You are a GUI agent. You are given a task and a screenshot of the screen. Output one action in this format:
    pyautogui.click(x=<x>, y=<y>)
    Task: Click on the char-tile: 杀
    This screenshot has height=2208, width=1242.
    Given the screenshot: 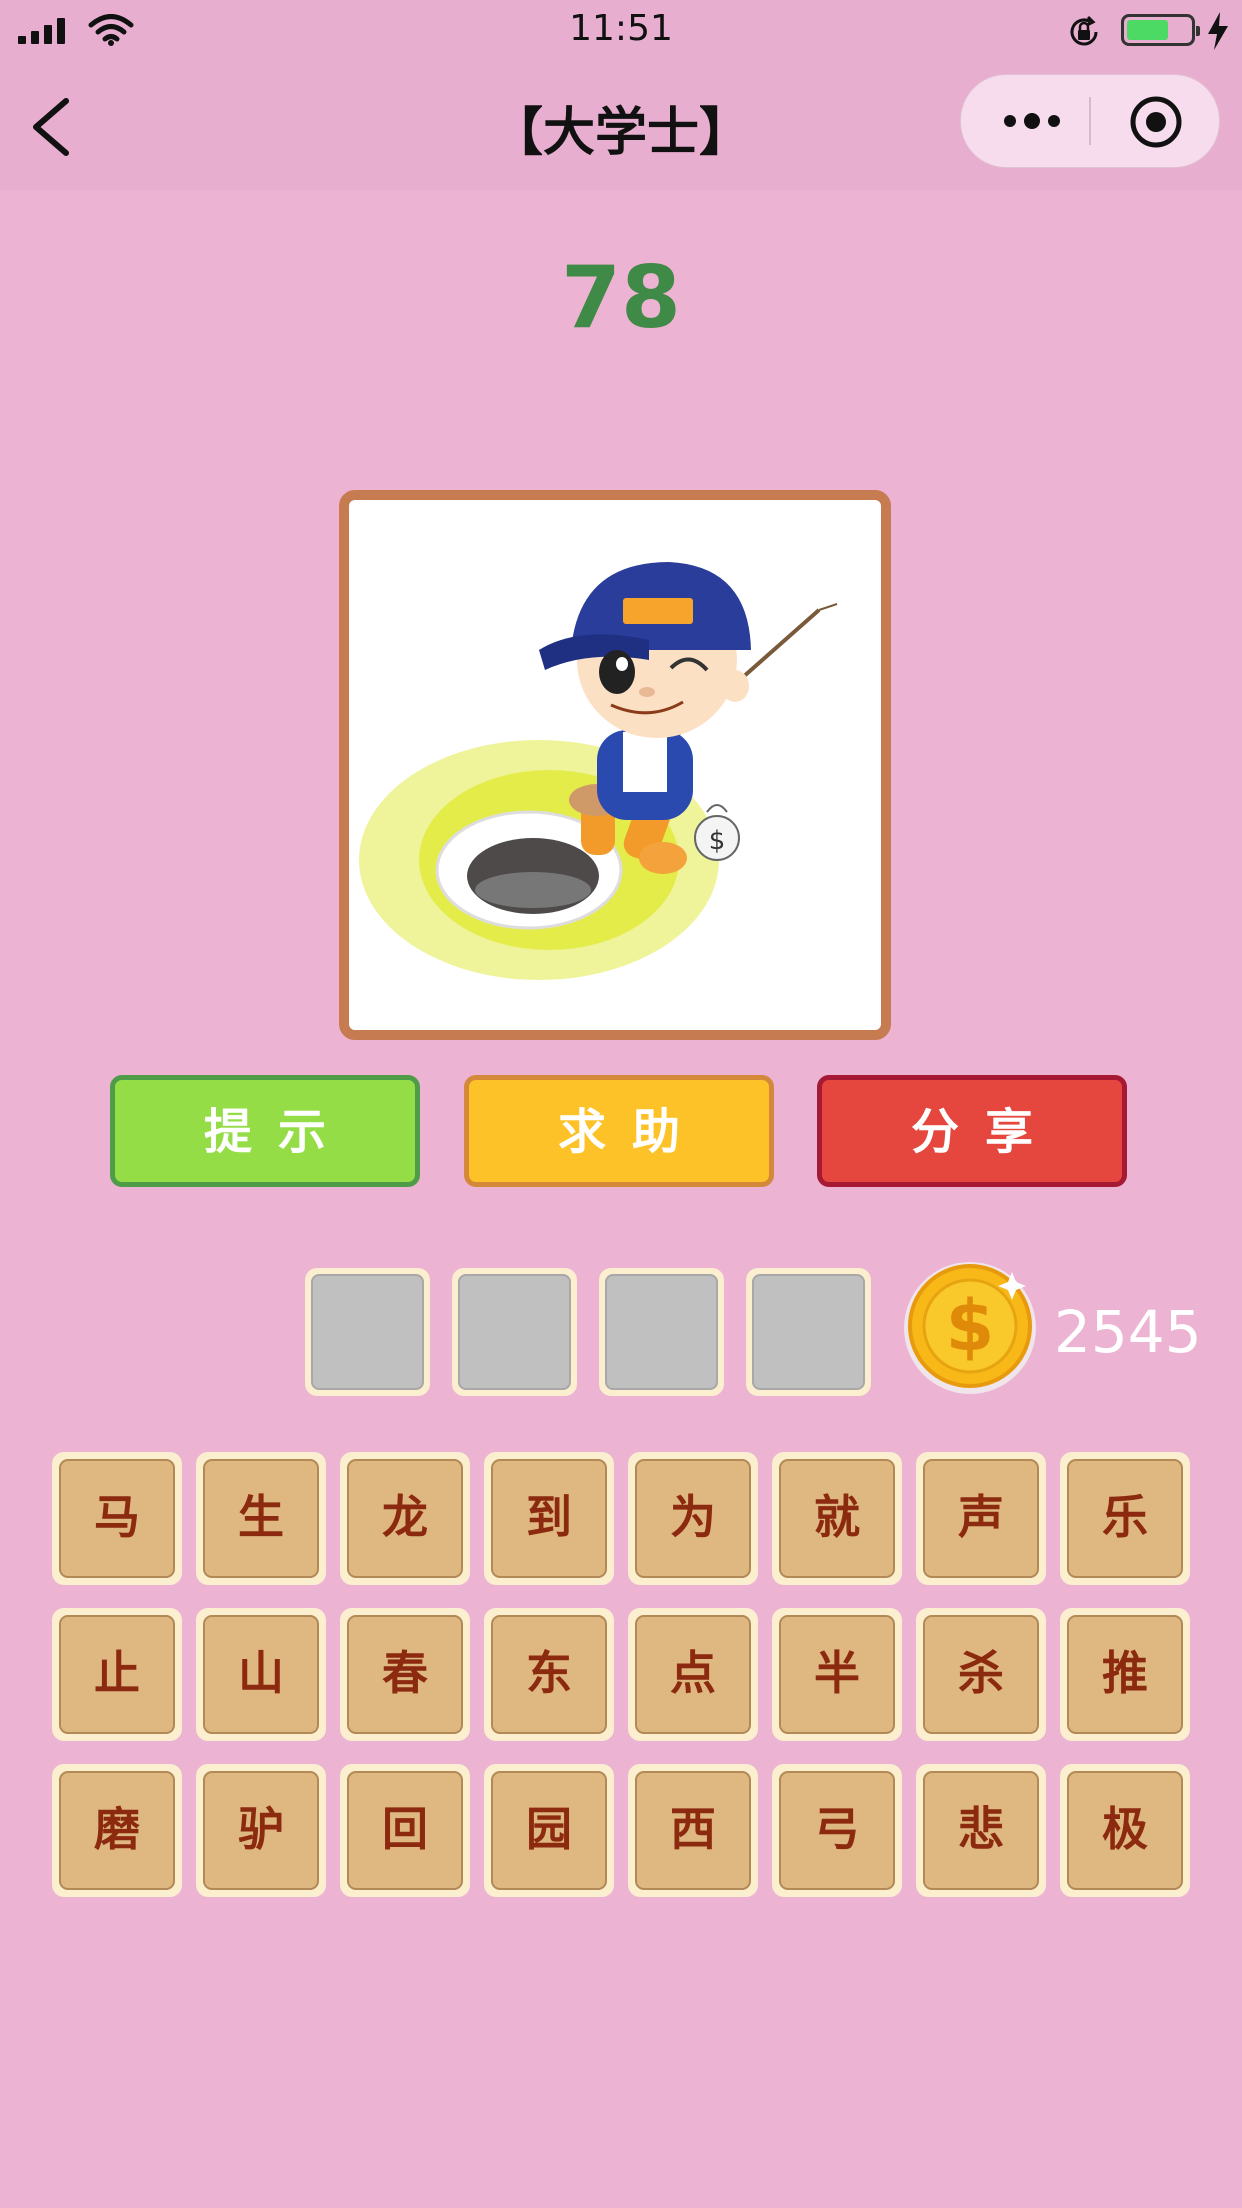 What is the action you would take?
    pyautogui.click(x=981, y=1674)
    